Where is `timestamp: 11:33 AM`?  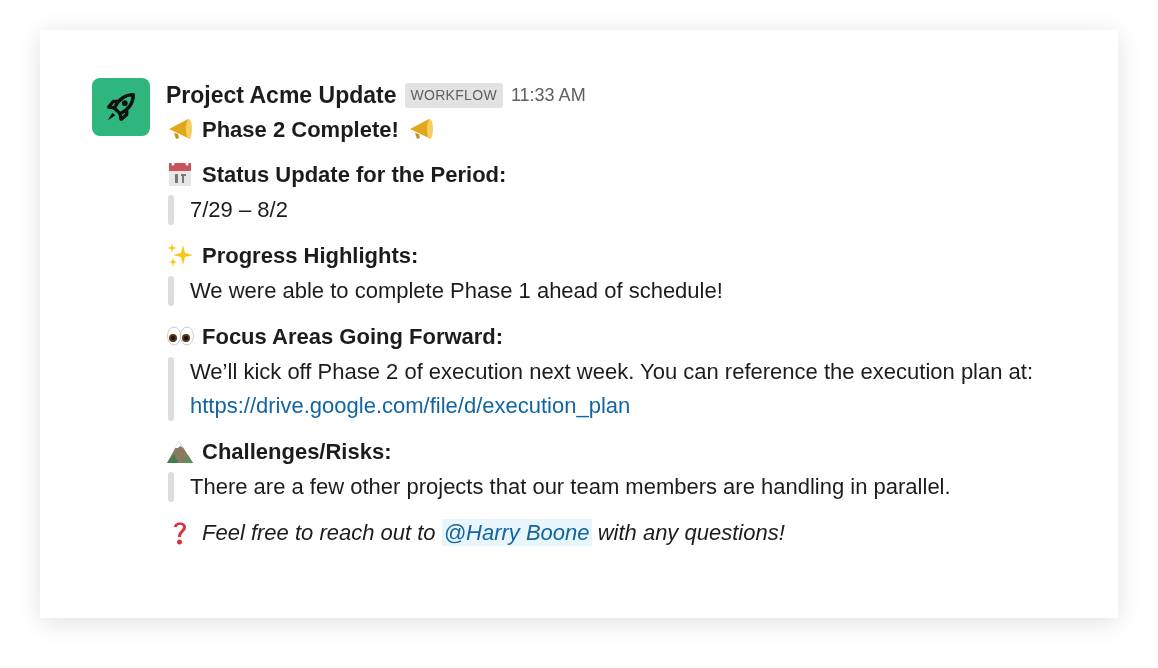
timestamp: 11:33 AM is located at coordinates (548, 95).